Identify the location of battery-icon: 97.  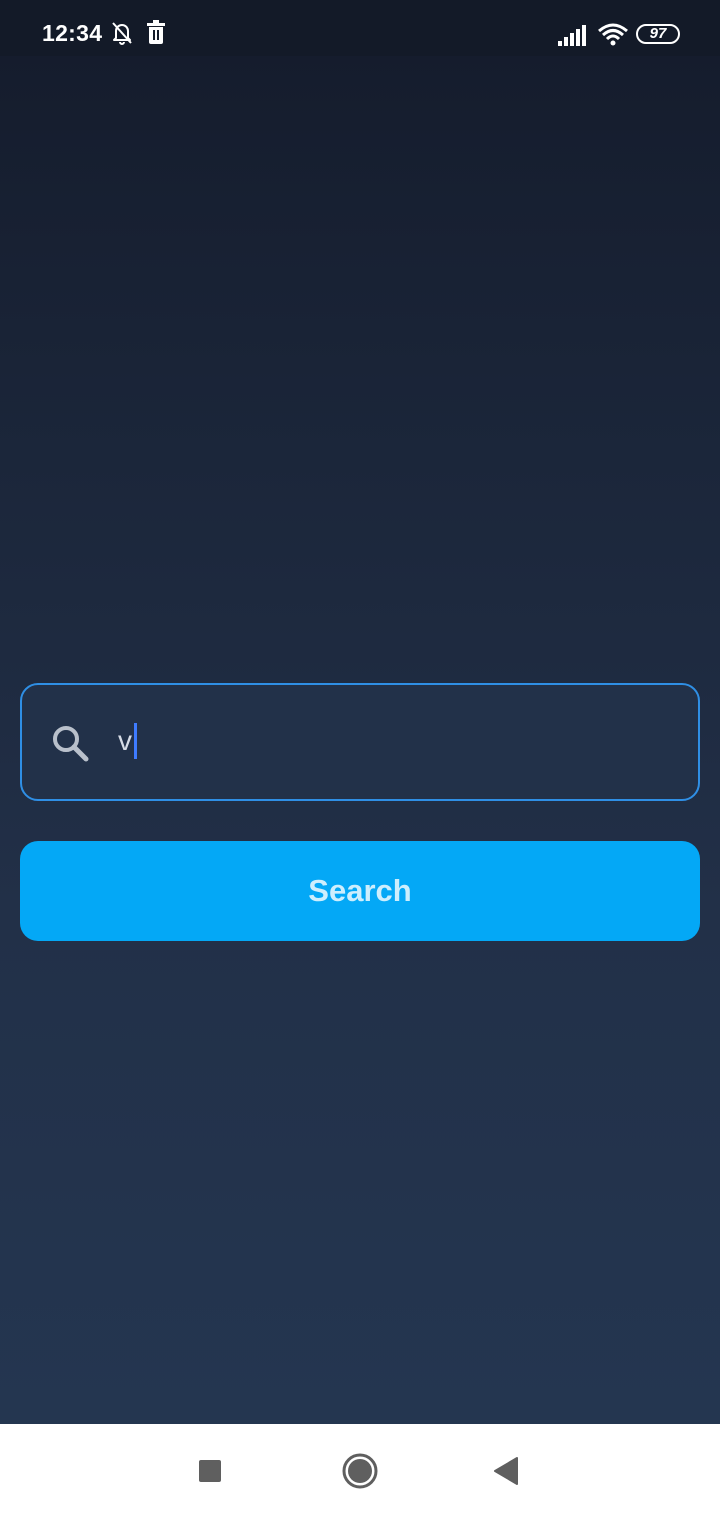
(658, 34).